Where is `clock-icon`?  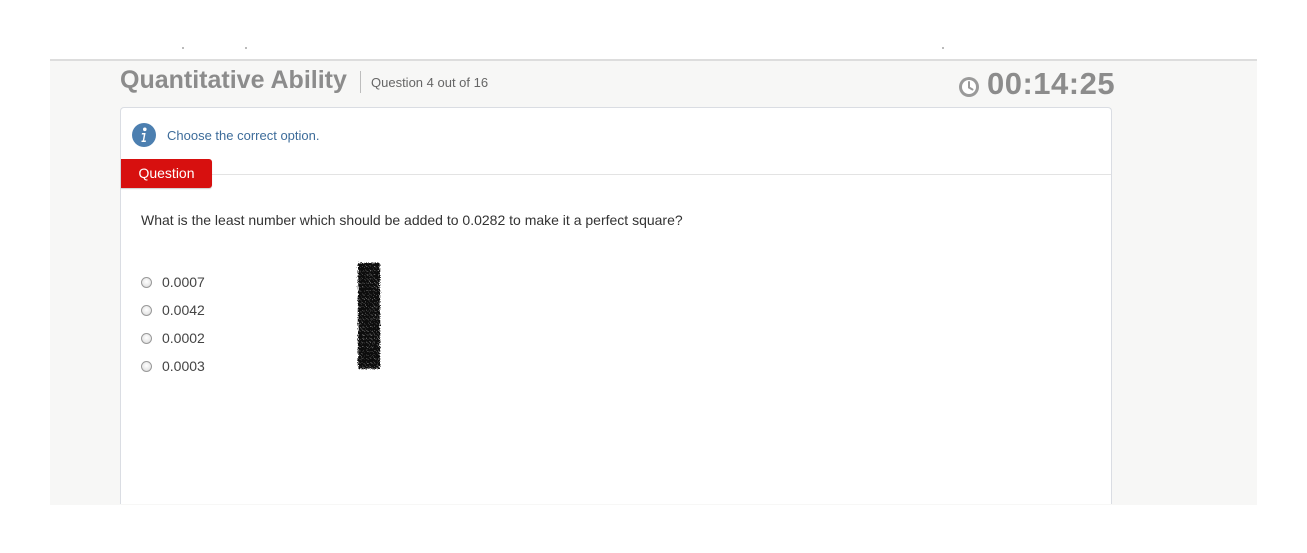
clock-icon is located at coordinates (969, 87).